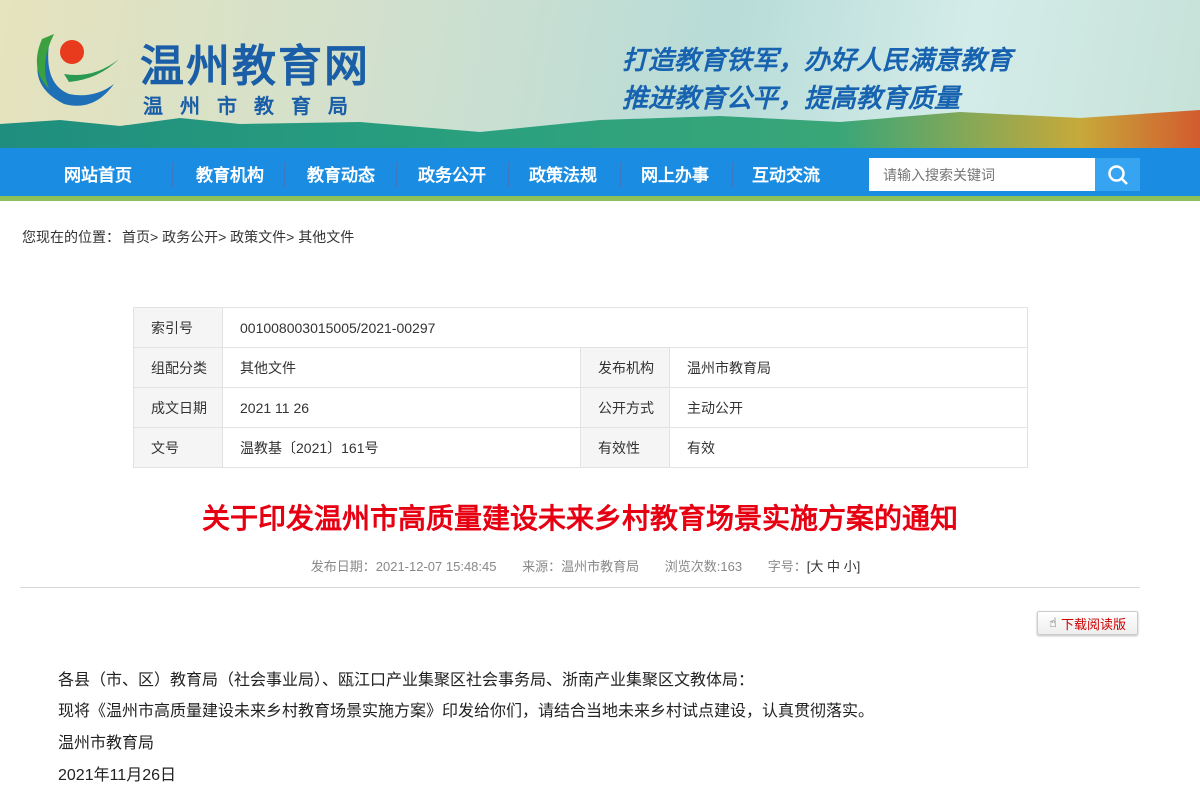 The image size is (1200, 790). Describe the element at coordinates (625, 407) in the screenshot. I see `public-label: 公开方式` at that location.